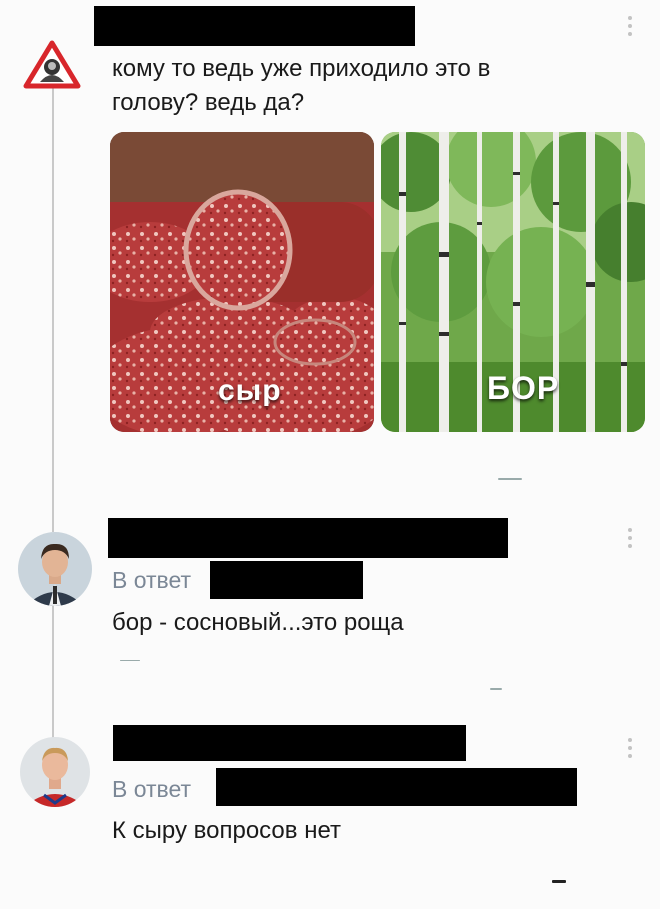 This screenshot has height=909, width=660. I want to click on post-text-line-2: голову? ведь да?, so click(208, 102).